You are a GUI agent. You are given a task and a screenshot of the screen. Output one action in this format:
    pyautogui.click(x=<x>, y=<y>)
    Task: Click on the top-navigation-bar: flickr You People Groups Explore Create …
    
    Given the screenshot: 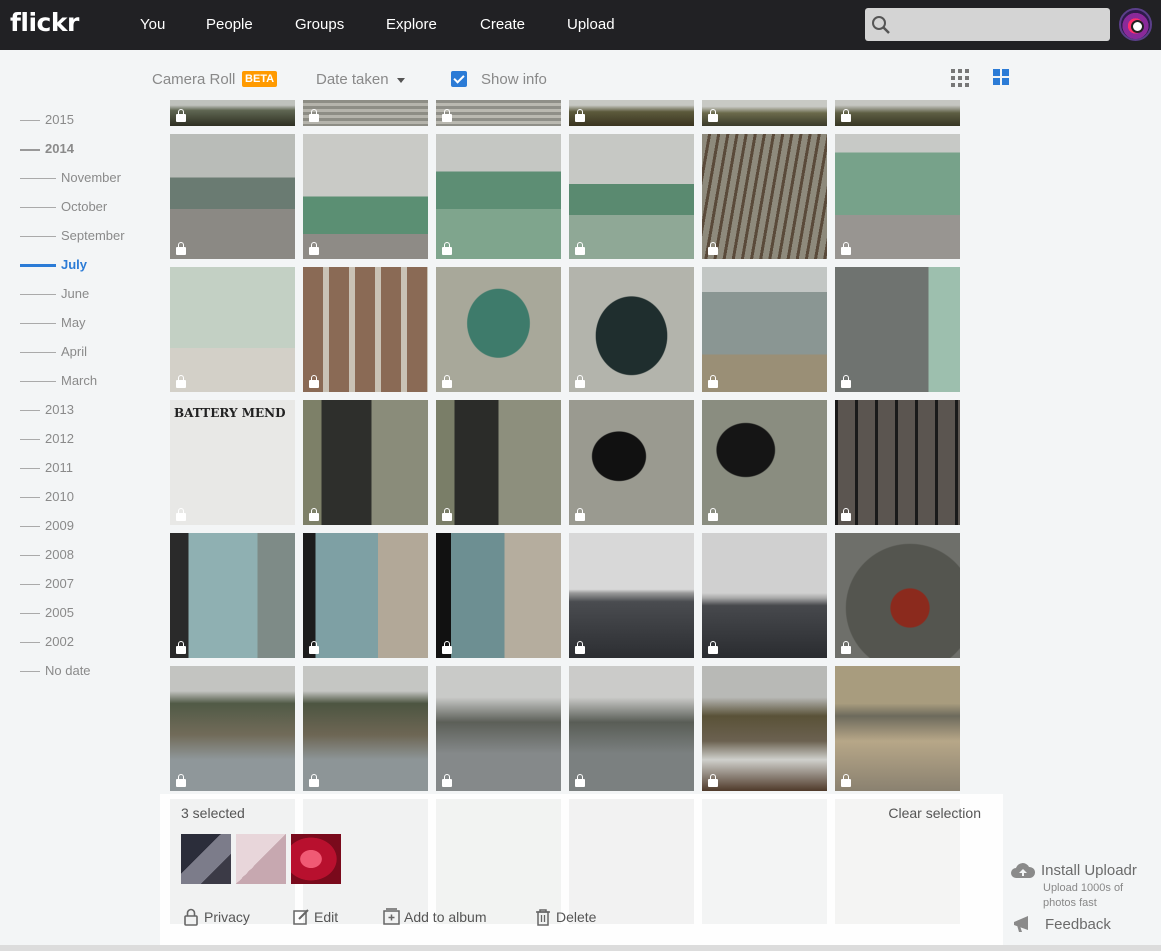 What is the action you would take?
    pyautogui.click(x=580, y=25)
    